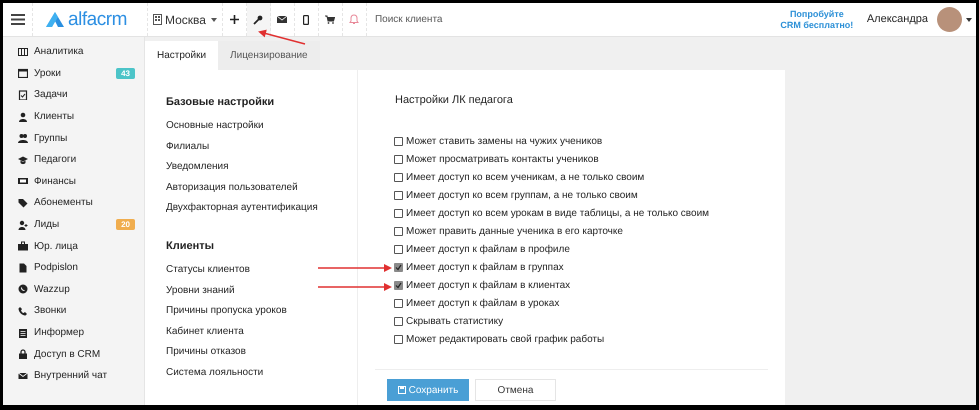  Describe the element at coordinates (261, 270) in the screenshot. I see `settings-link: Статусы клиентов` at that location.